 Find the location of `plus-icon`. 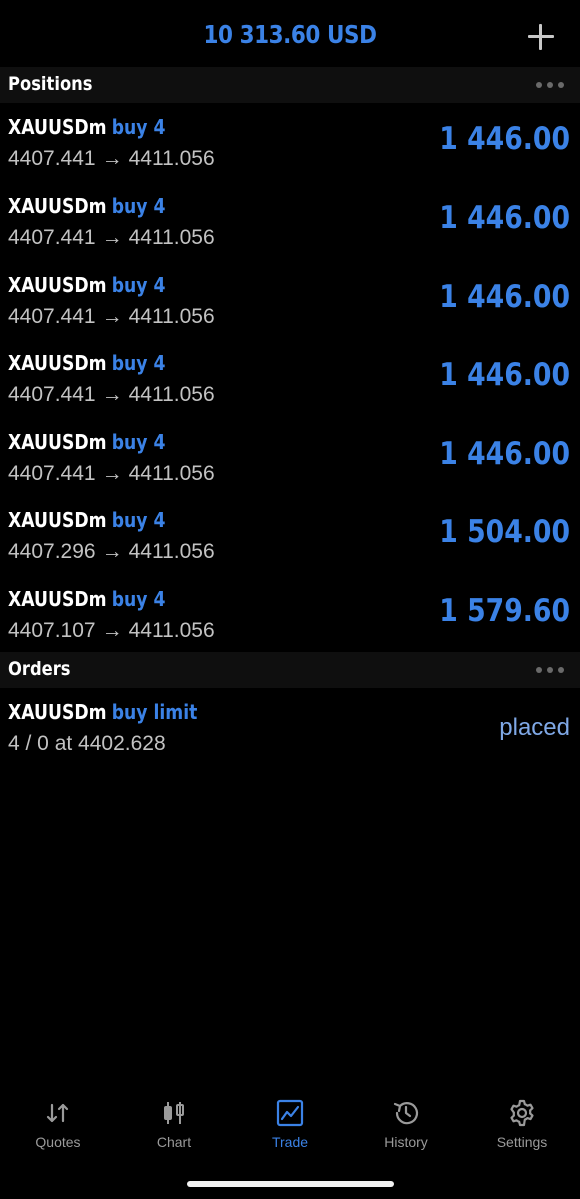

plus-icon is located at coordinates (541, 37).